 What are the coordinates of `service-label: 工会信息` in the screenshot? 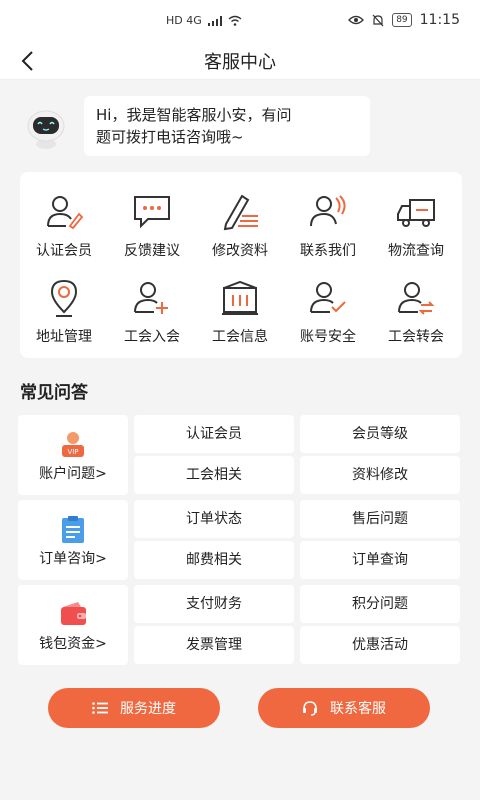 It's located at (240, 337).